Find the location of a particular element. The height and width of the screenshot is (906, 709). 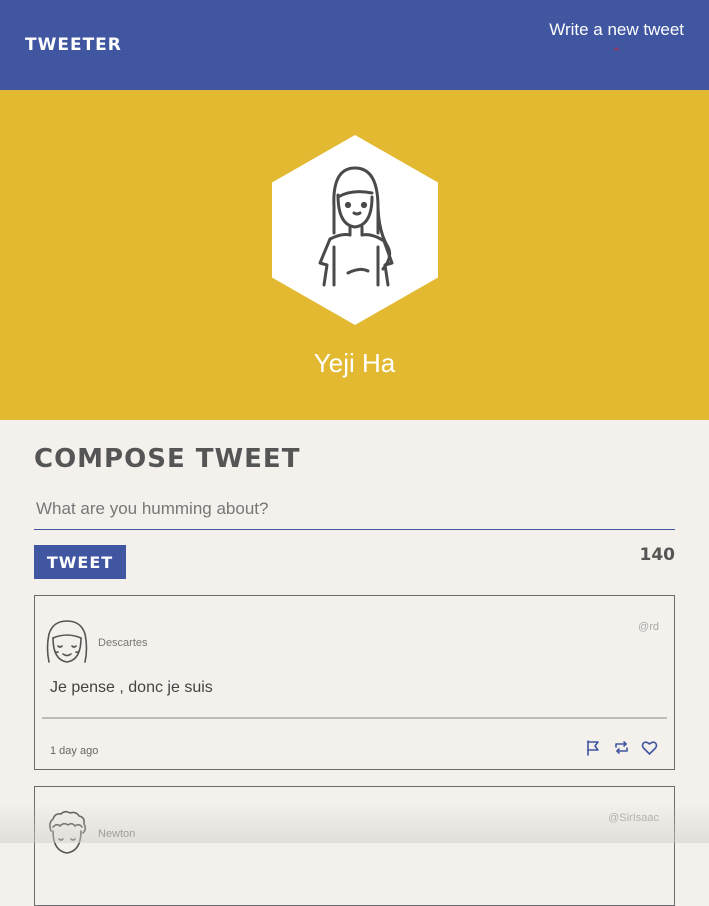

retweet-icon is located at coordinates (621, 747).